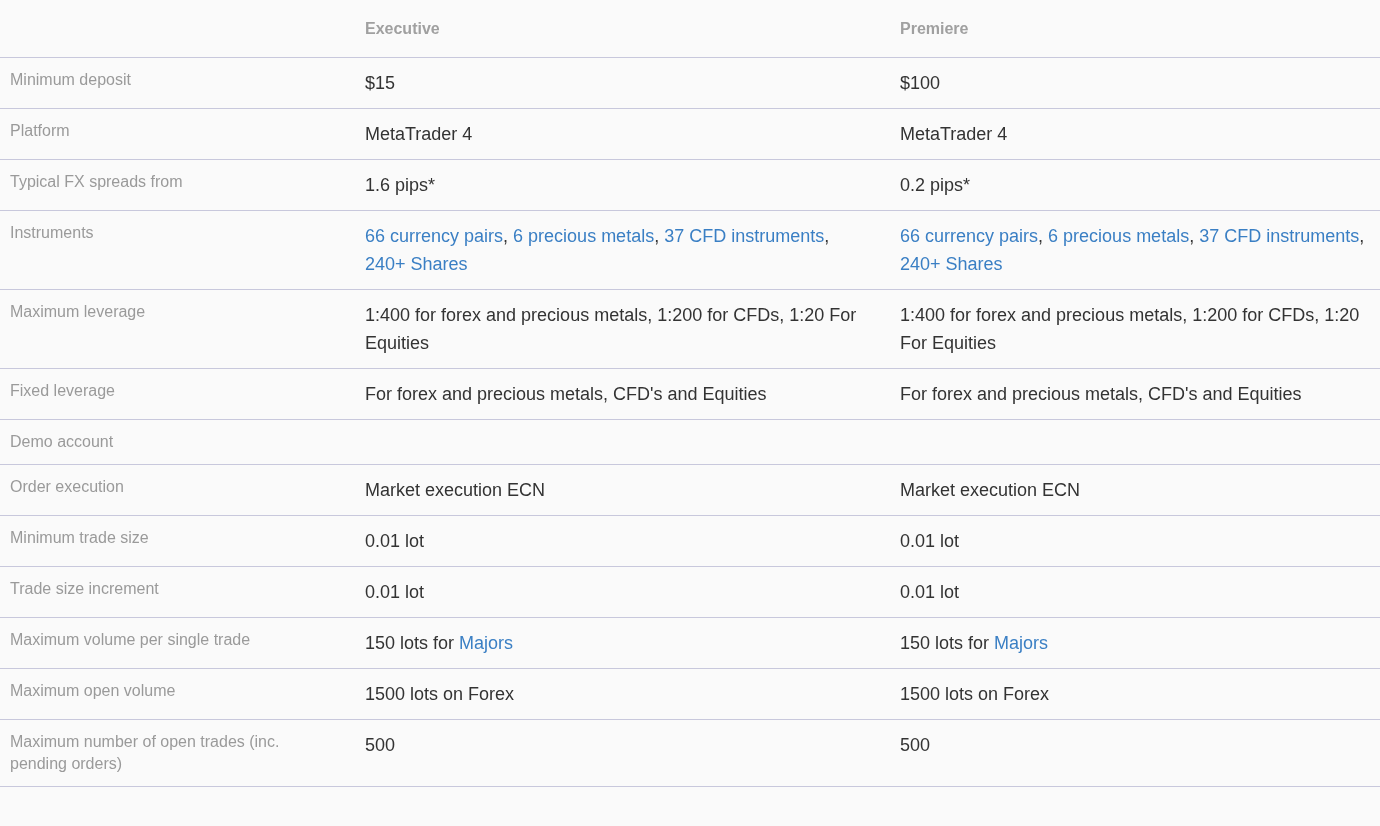 This screenshot has height=826, width=1380. What do you see at coordinates (84, 589) in the screenshot?
I see `row-label: Trade size increment` at bounding box center [84, 589].